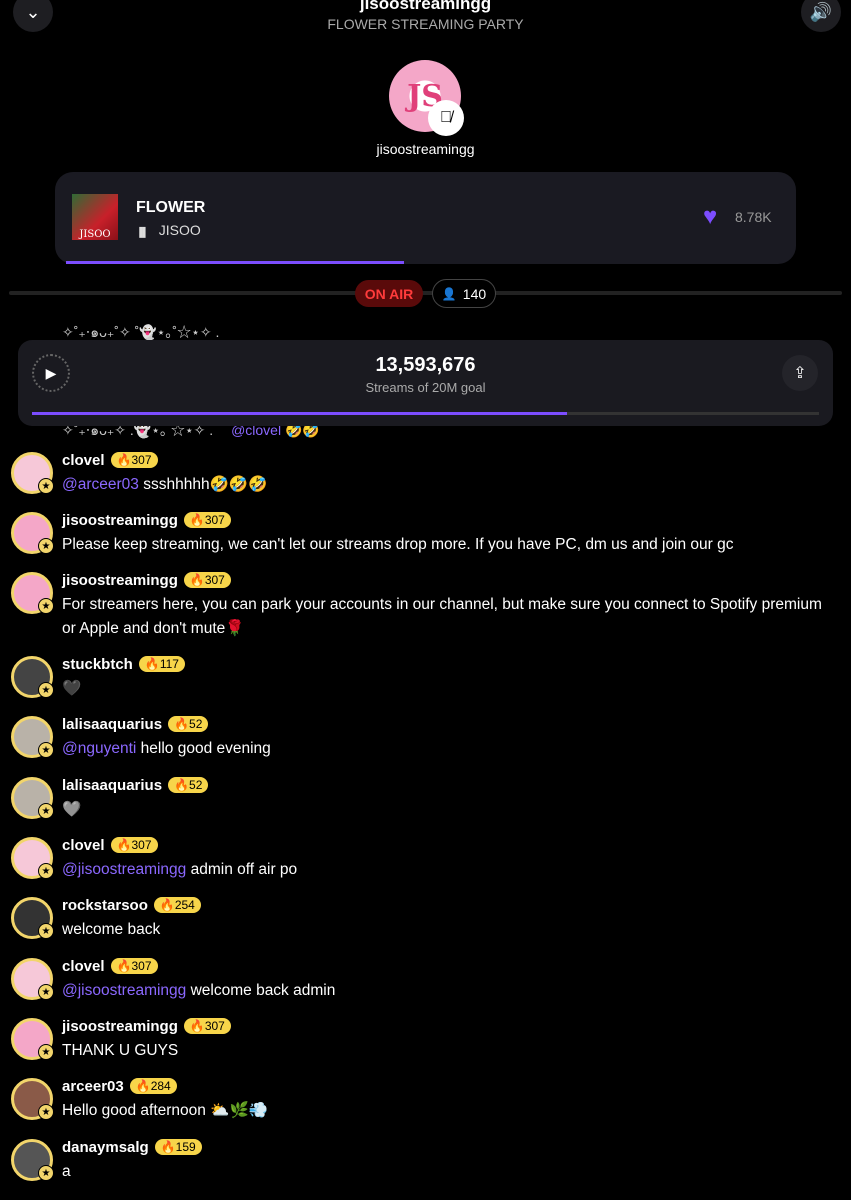 This screenshot has height=1200, width=851. Describe the element at coordinates (442, 485) in the screenshot. I see `message-text: @arceer03 ssshhhhh🤣🤣🤣` at that location.